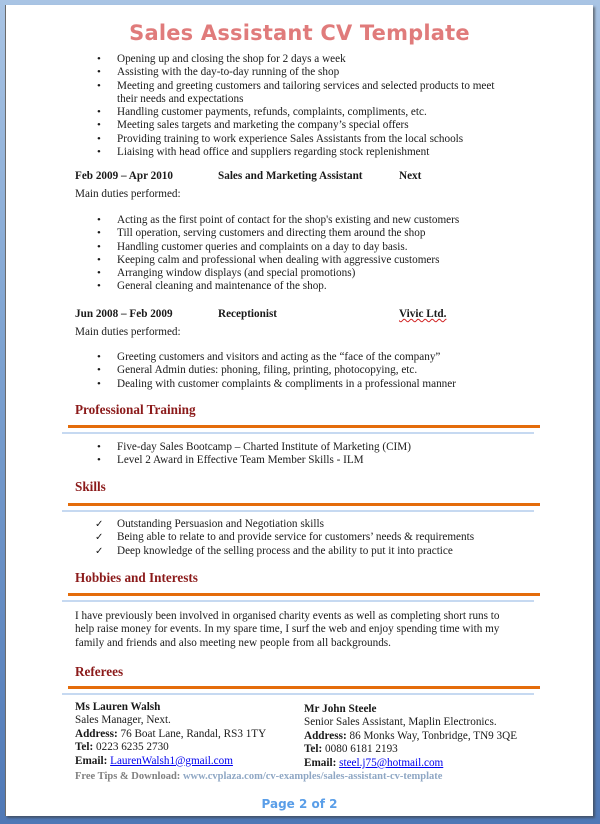 The image size is (600, 824). I want to click on referee-name: Mr John Steele, so click(340, 709).